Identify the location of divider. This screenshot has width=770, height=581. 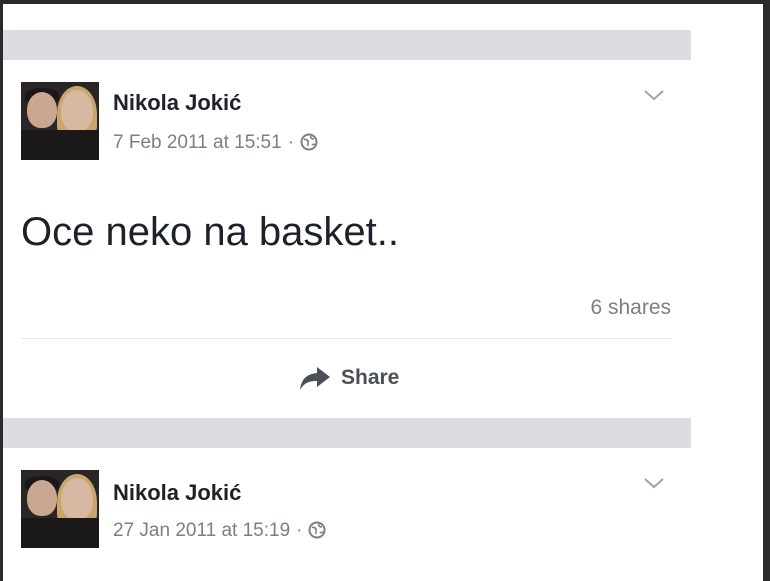
(346, 338).